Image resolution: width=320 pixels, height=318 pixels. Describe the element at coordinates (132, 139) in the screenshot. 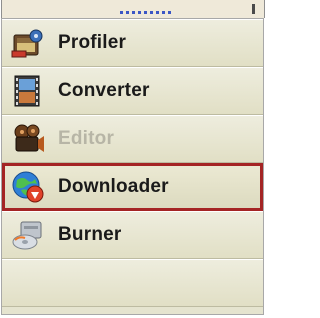

I see `menu-item-editor: Editor` at that location.